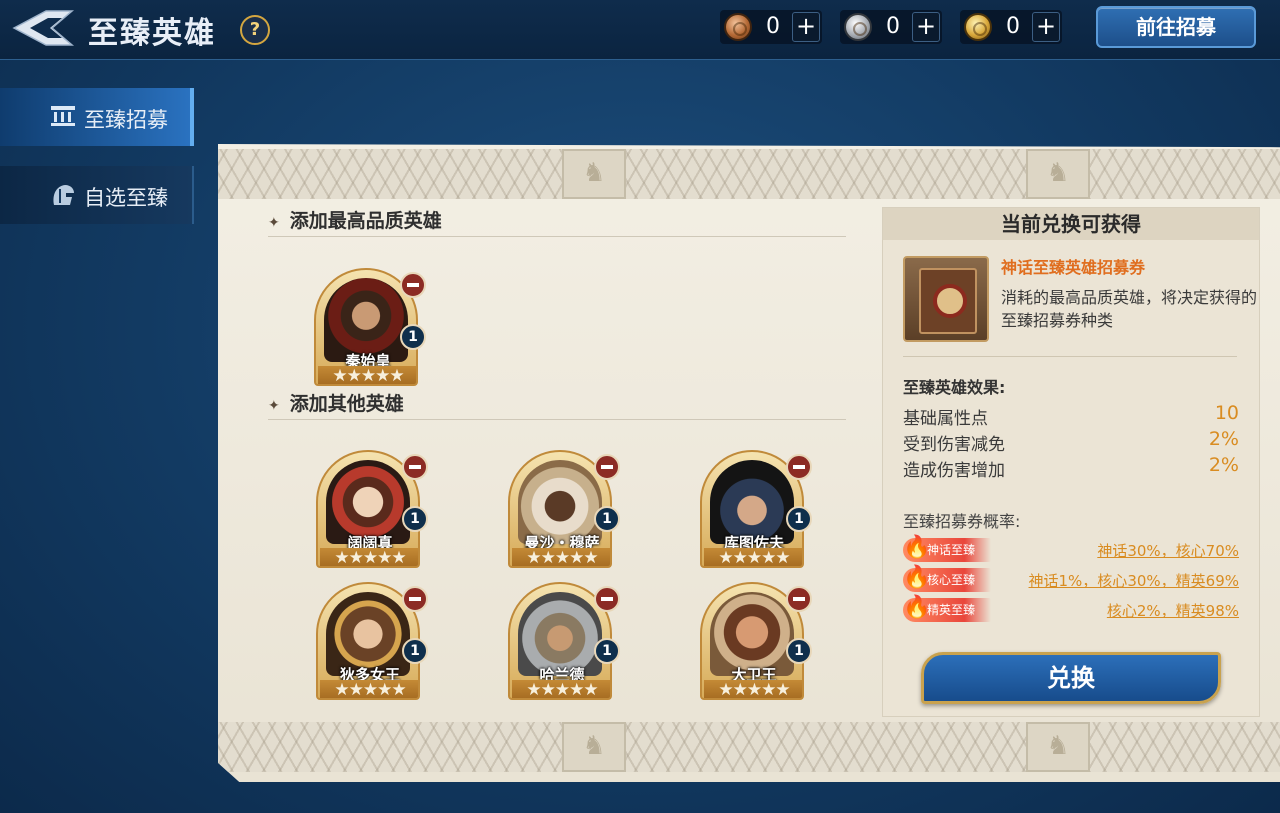 This screenshot has height=813, width=1280. Describe the element at coordinates (126, 120) in the screenshot. I see `sidebar-item-label: 至臻招募` at that location.